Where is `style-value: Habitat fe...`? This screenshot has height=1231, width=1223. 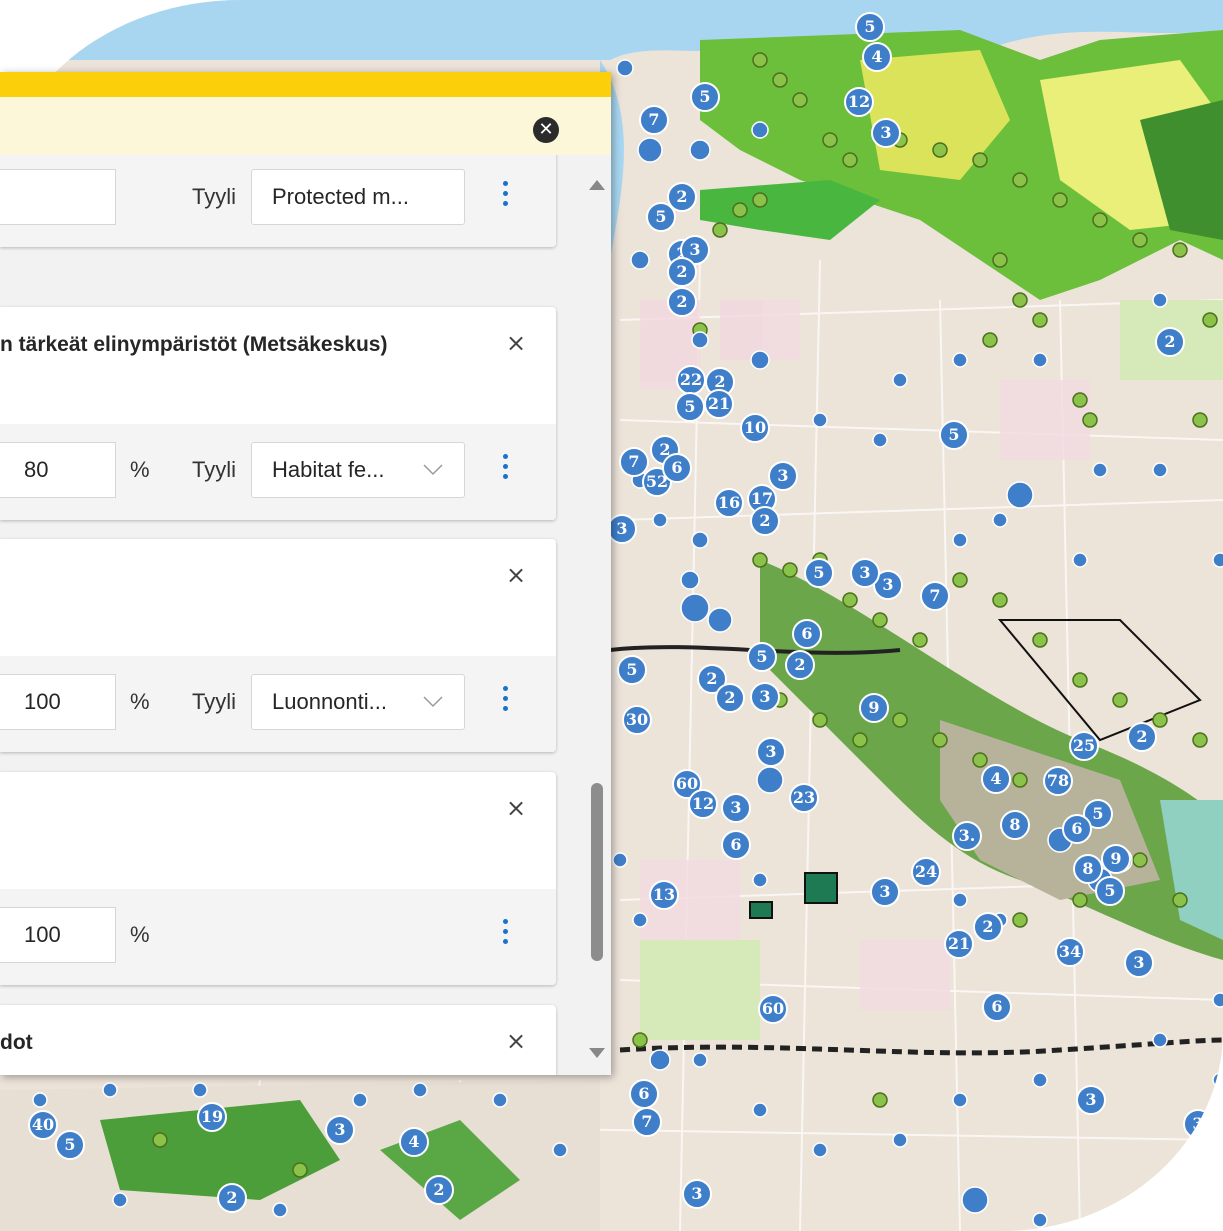
style-value: Habitat fe... is located at coordinates (328, 469).